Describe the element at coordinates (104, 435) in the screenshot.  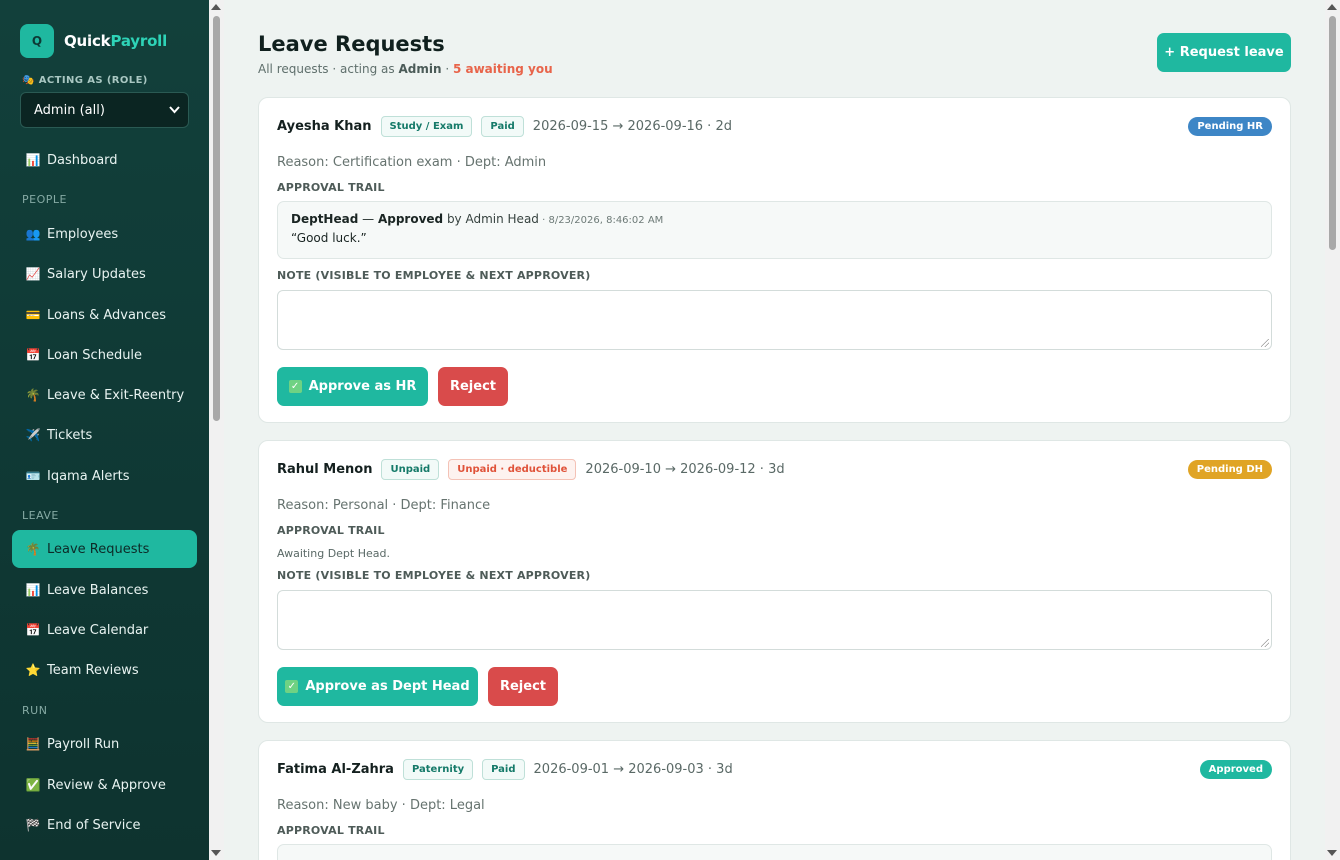
I see `nav-item-tickets: ✈️ Tickets` at that location.